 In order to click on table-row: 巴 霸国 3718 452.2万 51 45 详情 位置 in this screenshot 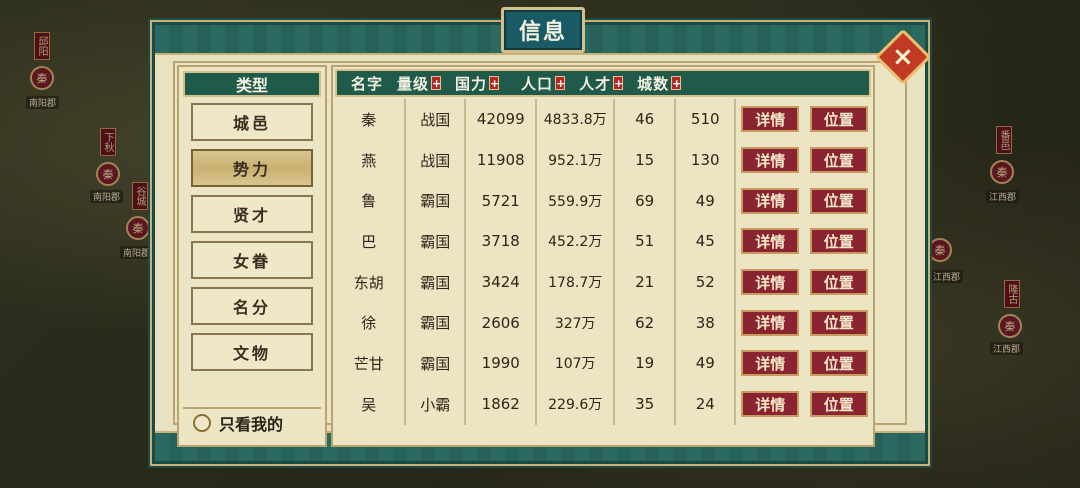, I will do `click(603, 241)`.